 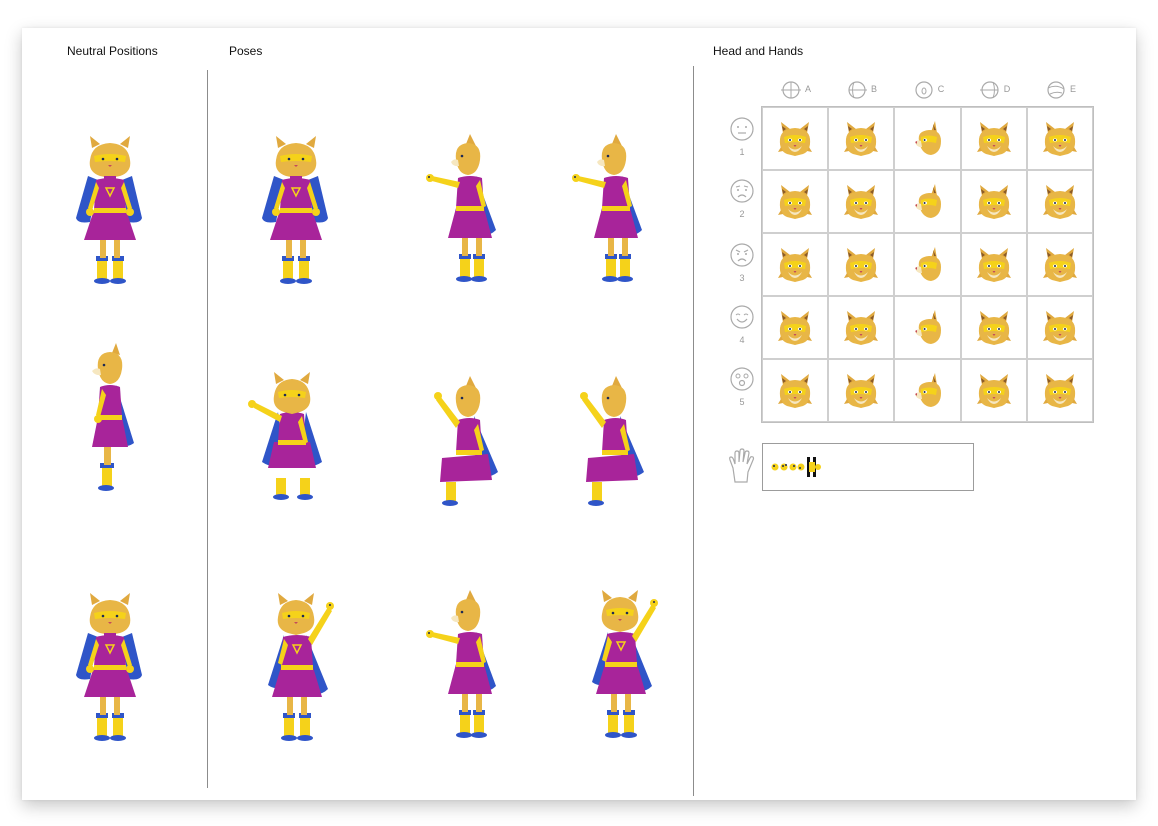 I want to click on hand-icon, so click(x=742, y=465).